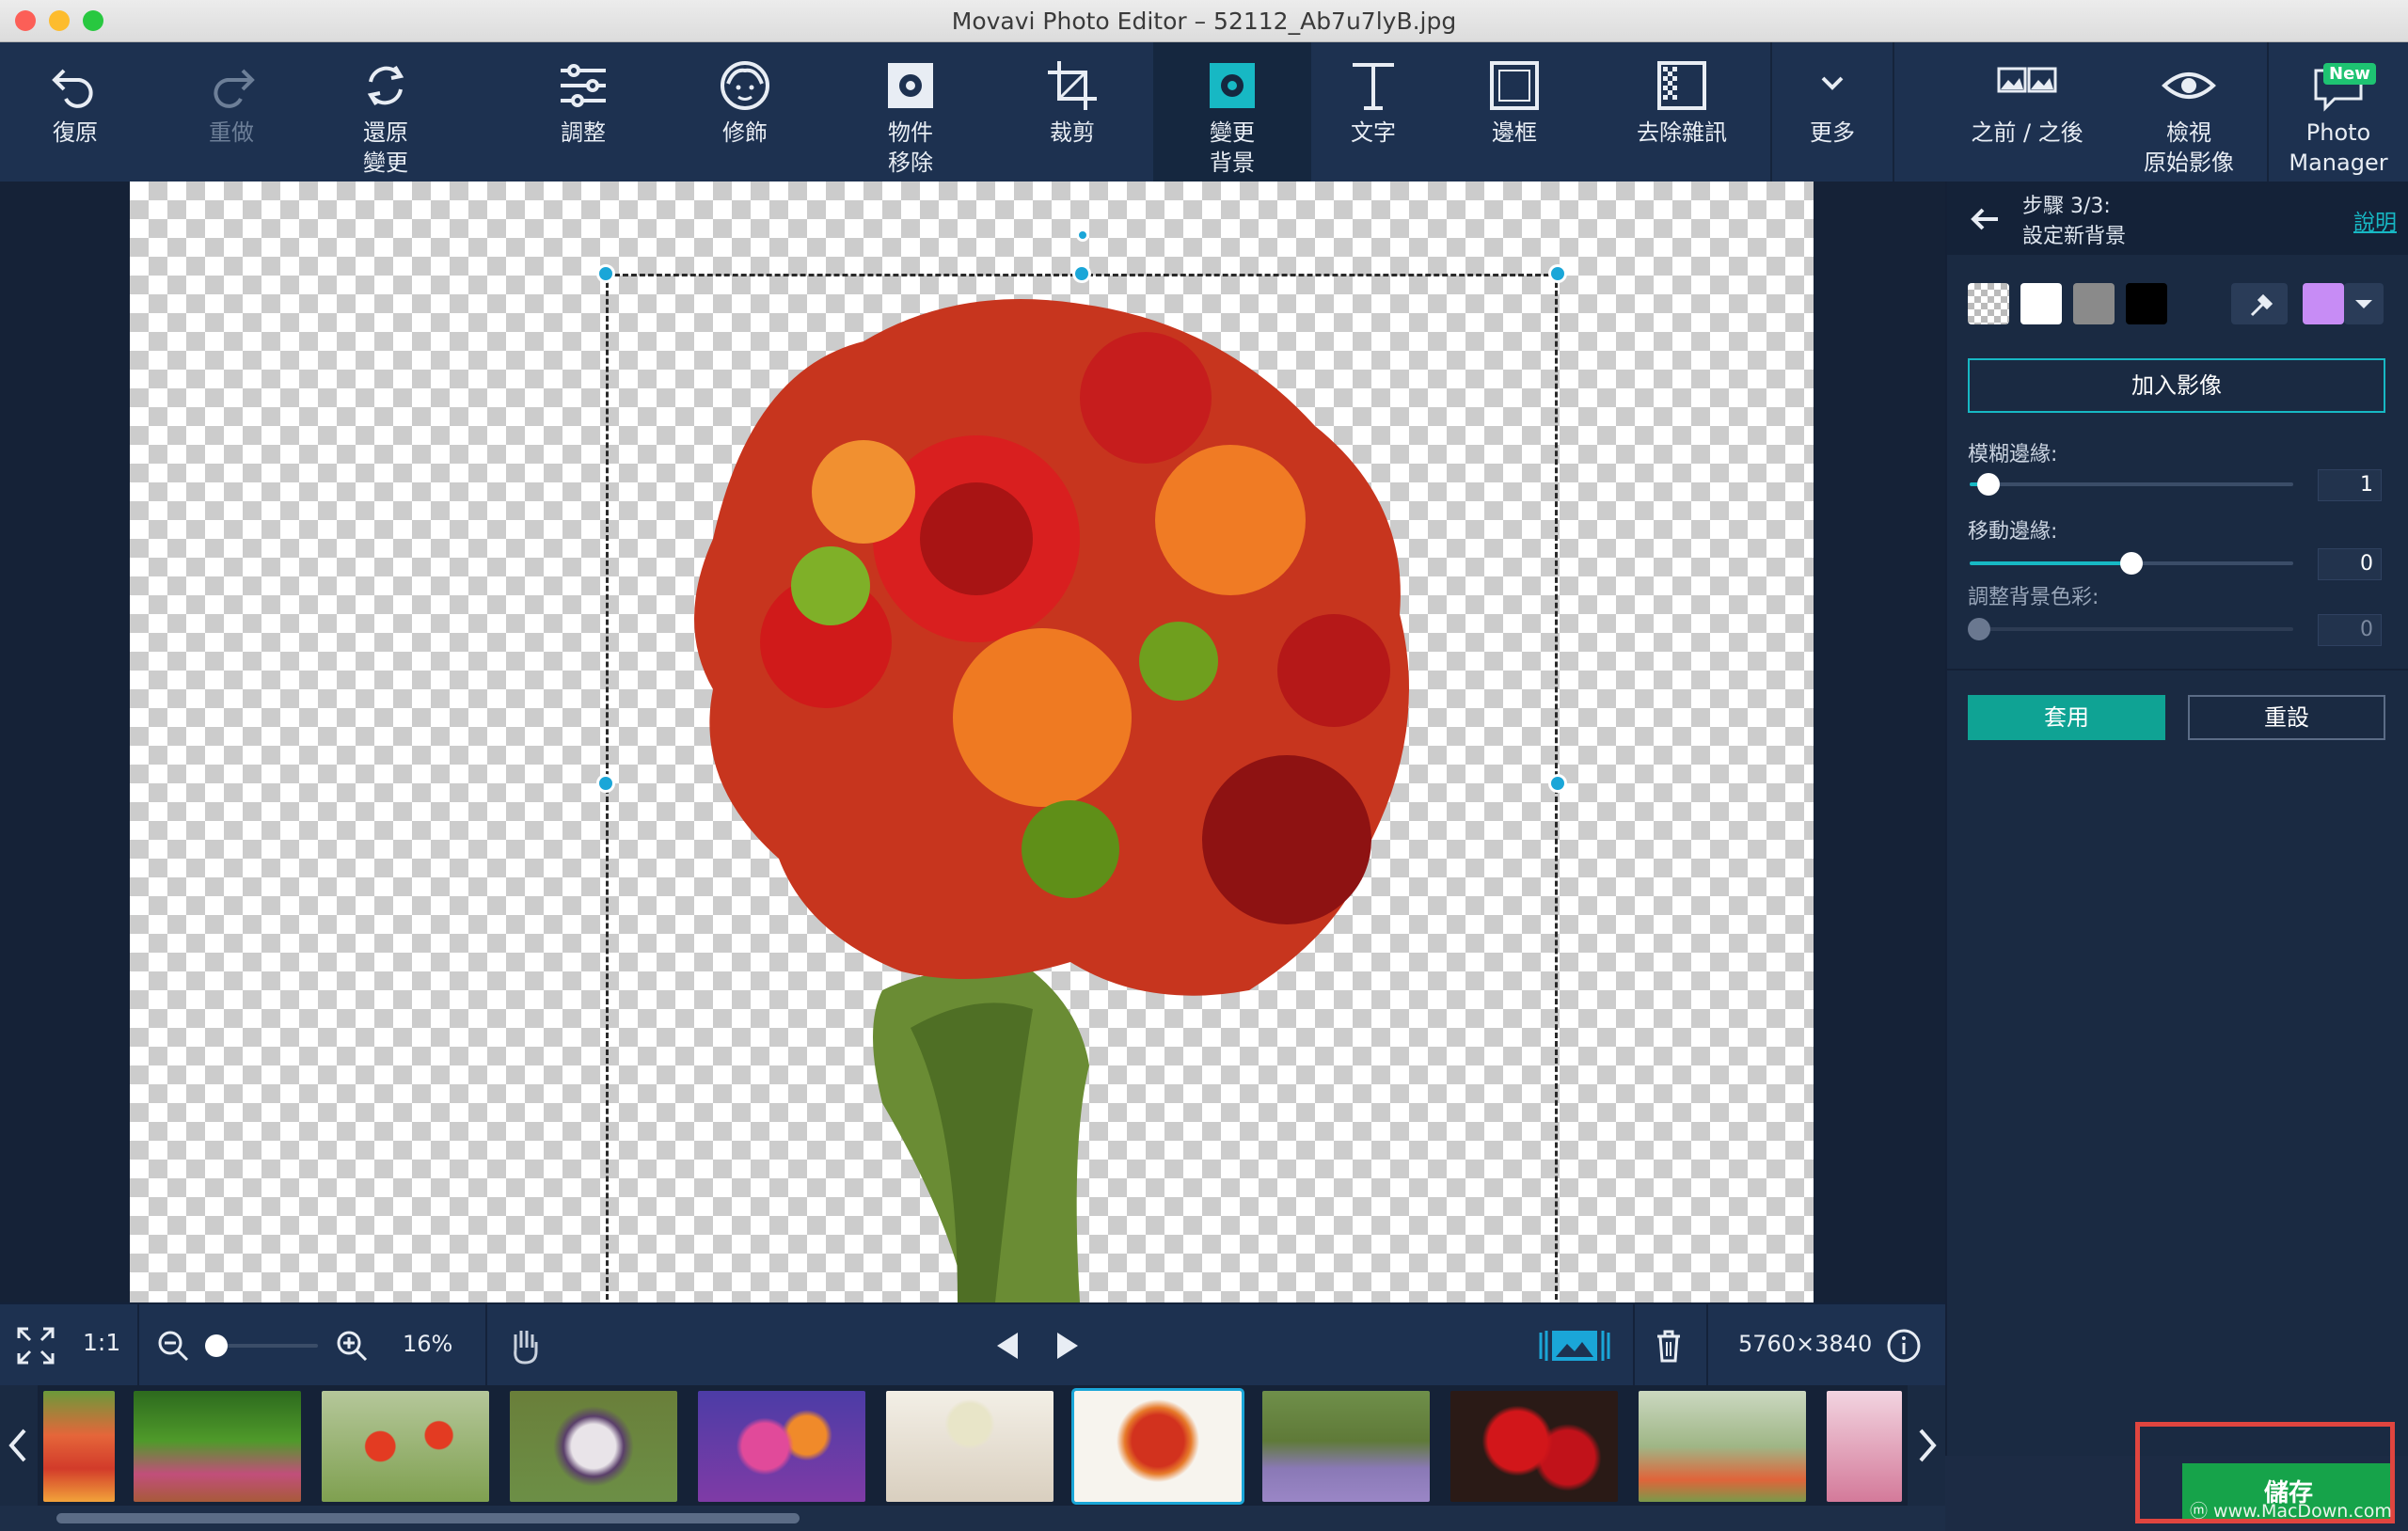 Image resolution: width=2408 pixels, height=1531 pixels. I want to click on custom-color-swatch, so click(2323, 303).